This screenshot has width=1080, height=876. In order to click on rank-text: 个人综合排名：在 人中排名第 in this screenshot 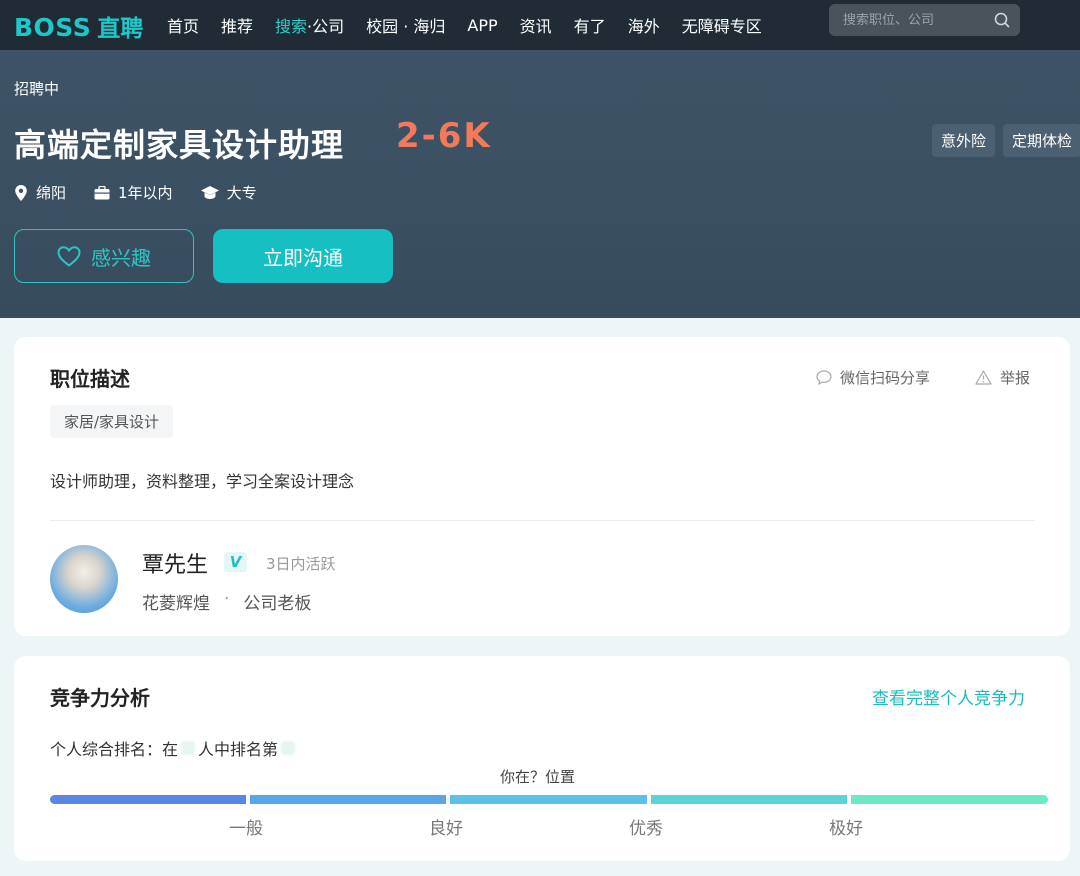, I will do `click(174, 748)`.